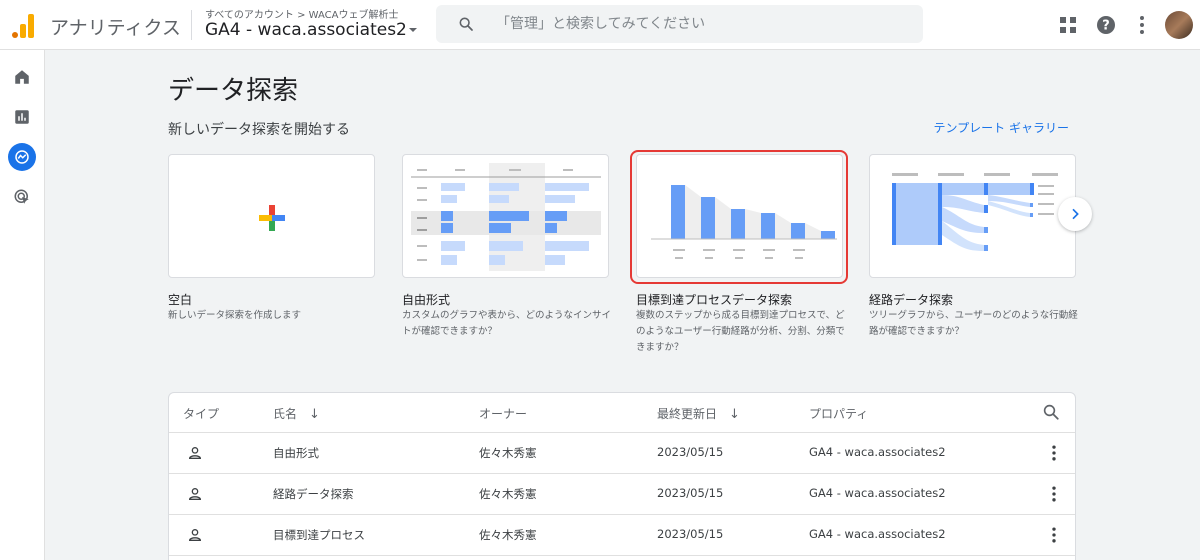 The image size is (1200, 560). What do you see at coordinates (22, 305) in the screenshot?
I see `left-nav` at bounding box center [22, 305].